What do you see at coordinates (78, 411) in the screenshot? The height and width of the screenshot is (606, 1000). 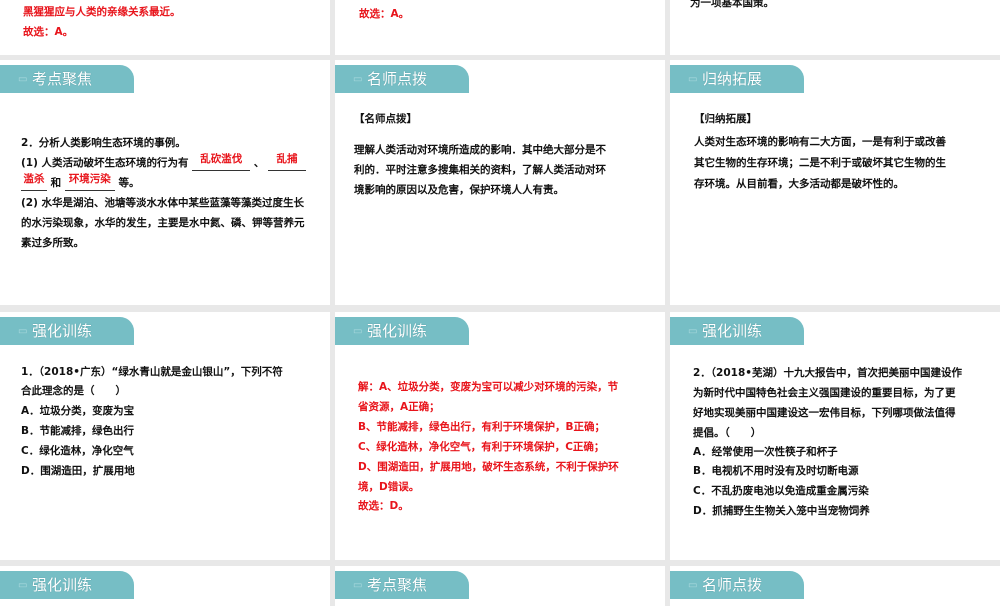 I see `option-a: A．垃圾分类，变废为宝` at bounding box center [78, 411].